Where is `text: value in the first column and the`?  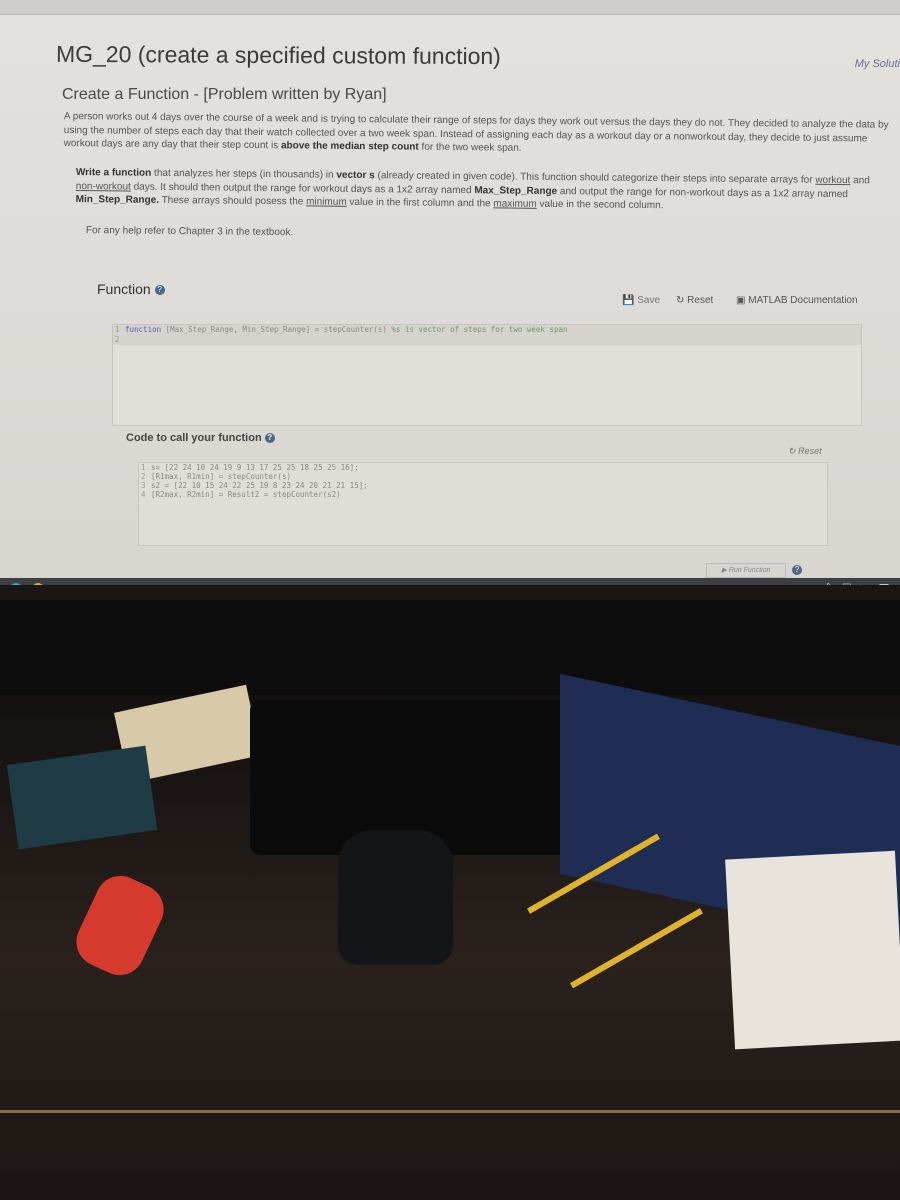
text: value in the first column and the is located at coordinates (420, 203).